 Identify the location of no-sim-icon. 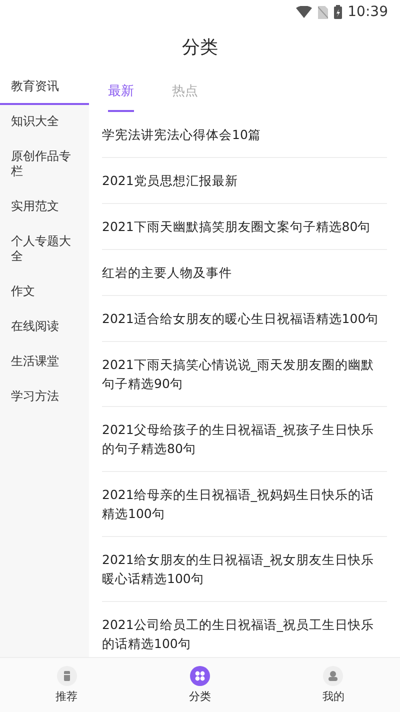
(323, 12).